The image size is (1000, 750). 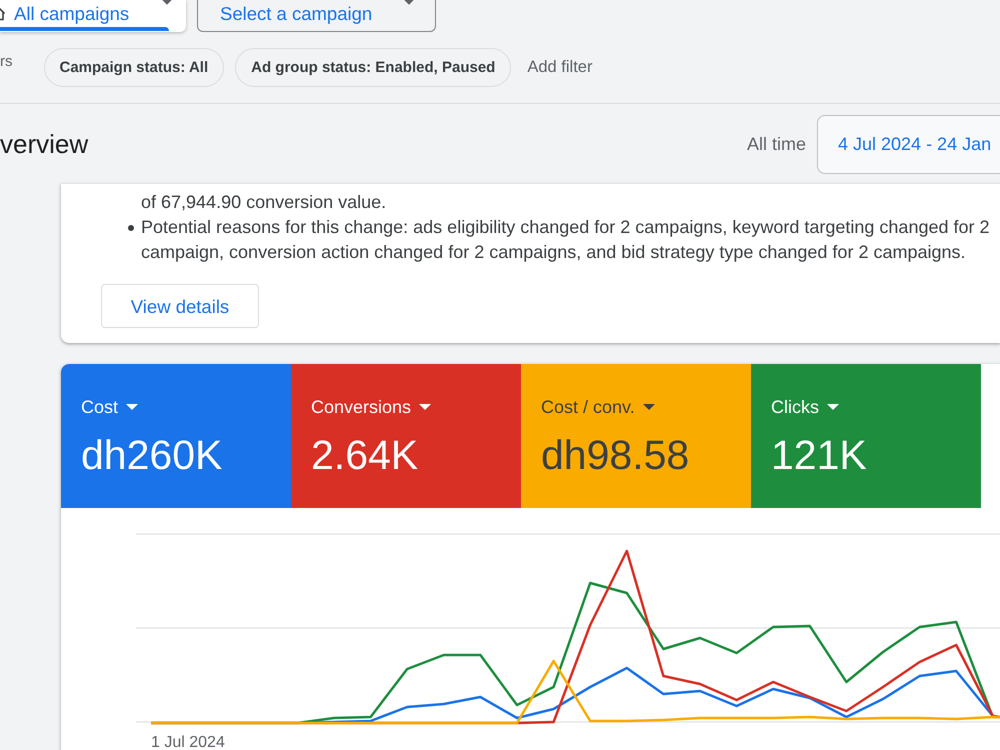 What do you see at coordinates (371, 407) in the screenshot?
I see `metric-selector: Conversions` at bounding box center [371, 407].